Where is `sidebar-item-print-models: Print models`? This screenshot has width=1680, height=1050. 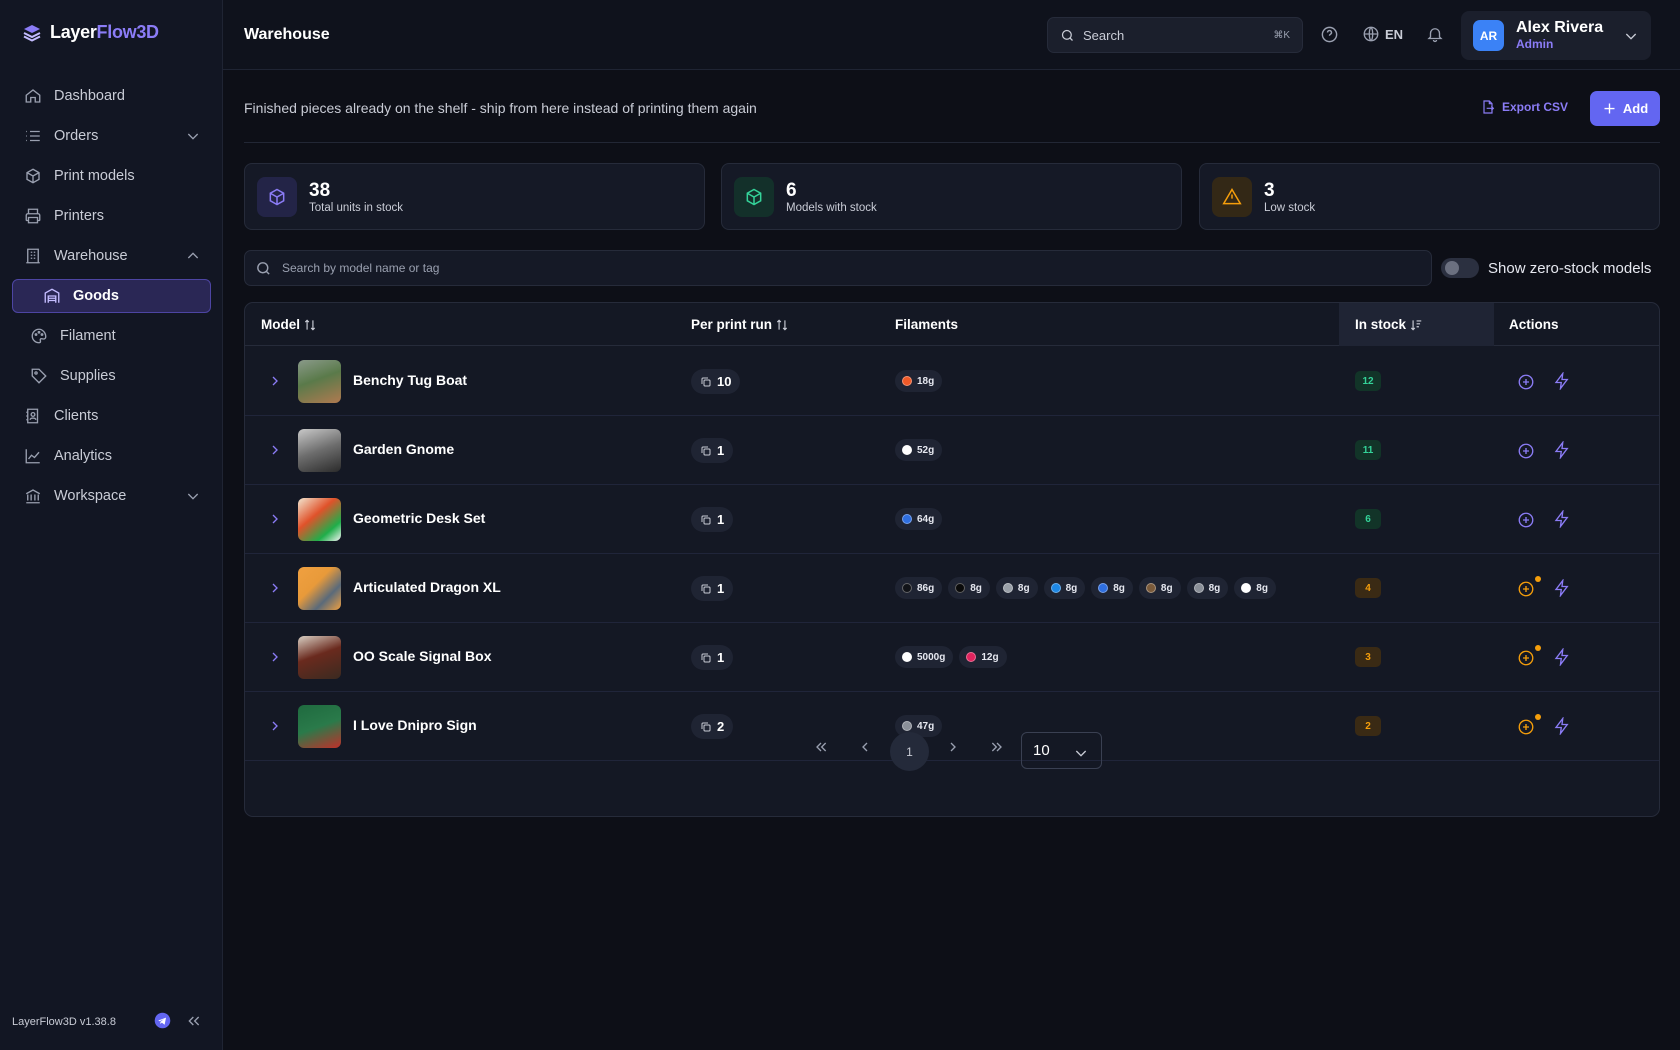 sidebar-item-print-models: Print models is located at coordinates (111, 176).